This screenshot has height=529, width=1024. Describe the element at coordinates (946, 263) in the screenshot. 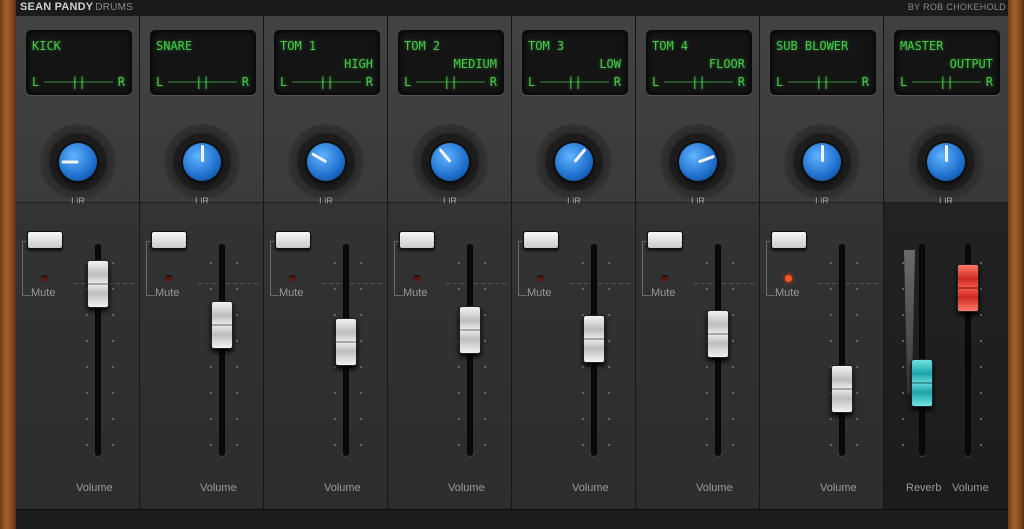

I see `master-channel-strip: MASTER OUTPUT L || R L|R Reverb Volume` at that location.